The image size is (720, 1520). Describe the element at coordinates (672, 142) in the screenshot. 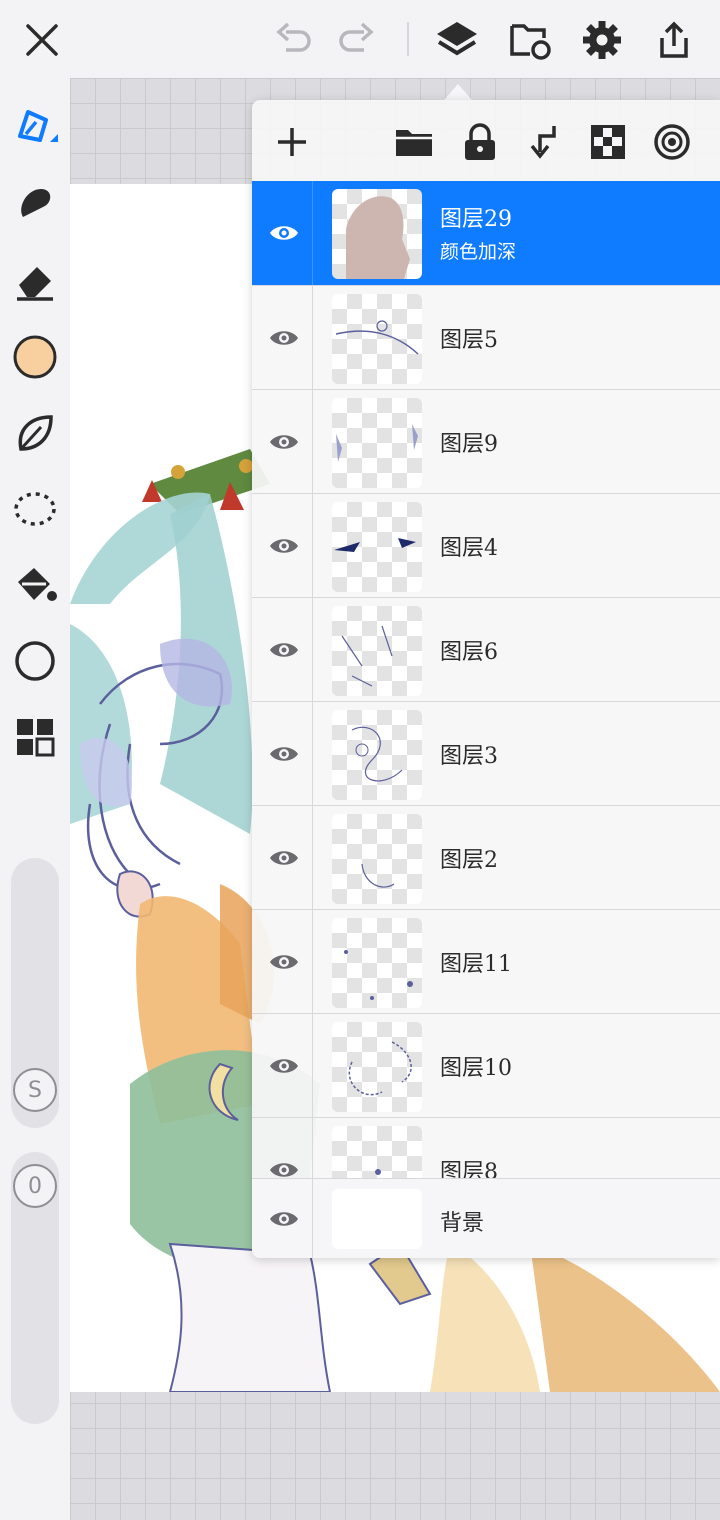

I see `layer-effects-icon` at that location.